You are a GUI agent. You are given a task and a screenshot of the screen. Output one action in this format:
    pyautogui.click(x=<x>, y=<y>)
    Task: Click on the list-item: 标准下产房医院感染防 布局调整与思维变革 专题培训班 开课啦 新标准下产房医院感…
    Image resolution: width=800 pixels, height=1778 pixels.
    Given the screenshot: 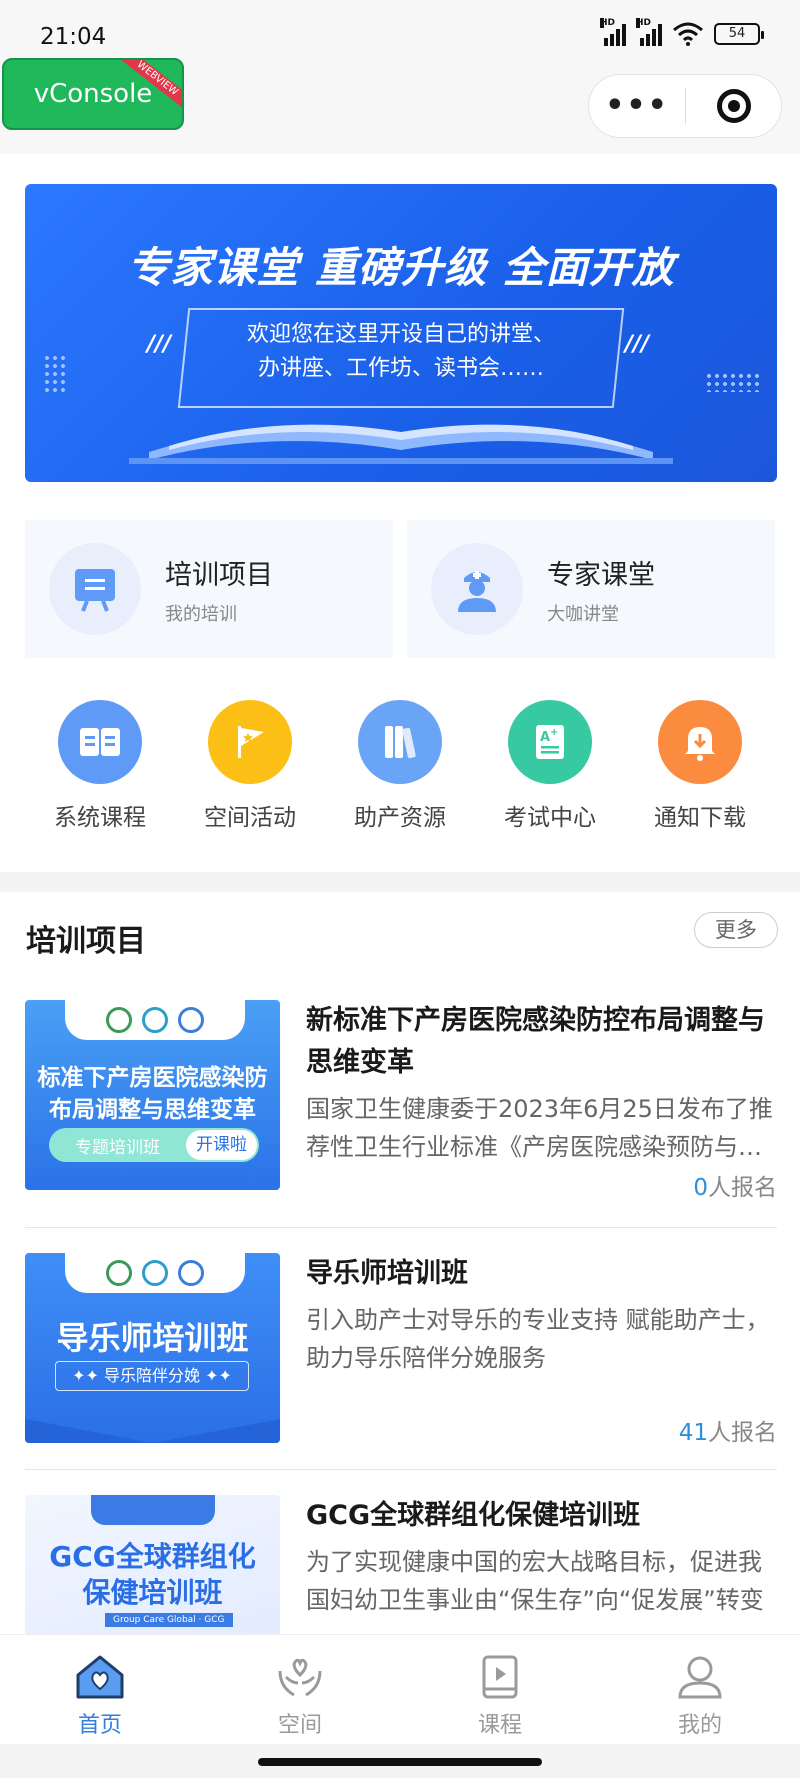 What is the action you would take?
    pyautogui.click(x=401, y=1100)
    